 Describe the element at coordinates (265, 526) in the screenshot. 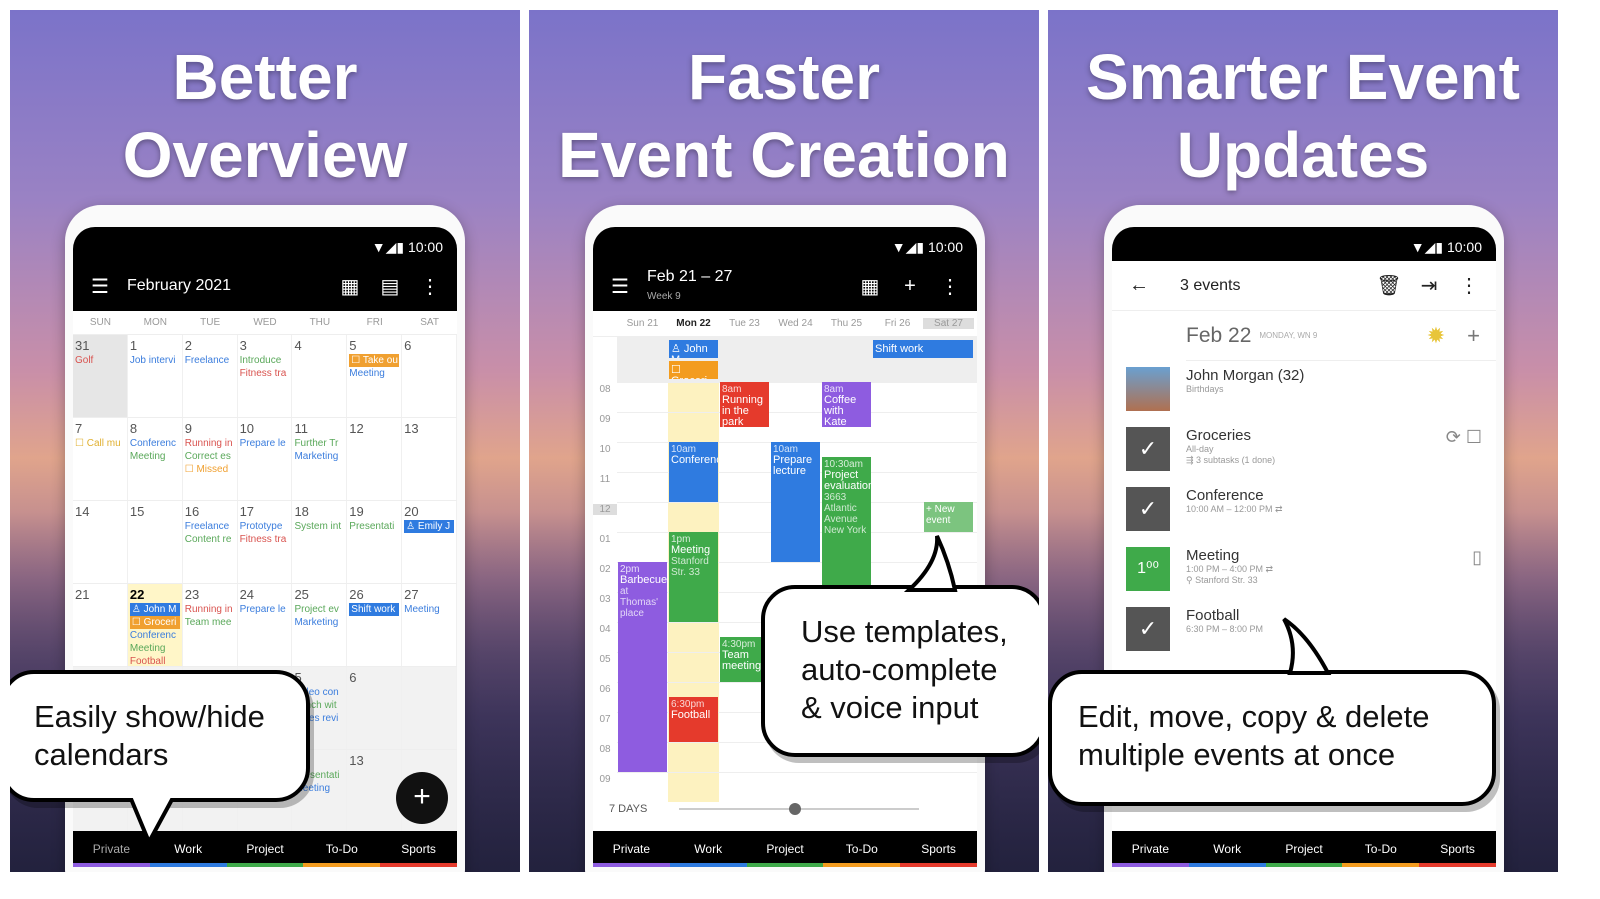

I see `event-label: Prototype` at that location.